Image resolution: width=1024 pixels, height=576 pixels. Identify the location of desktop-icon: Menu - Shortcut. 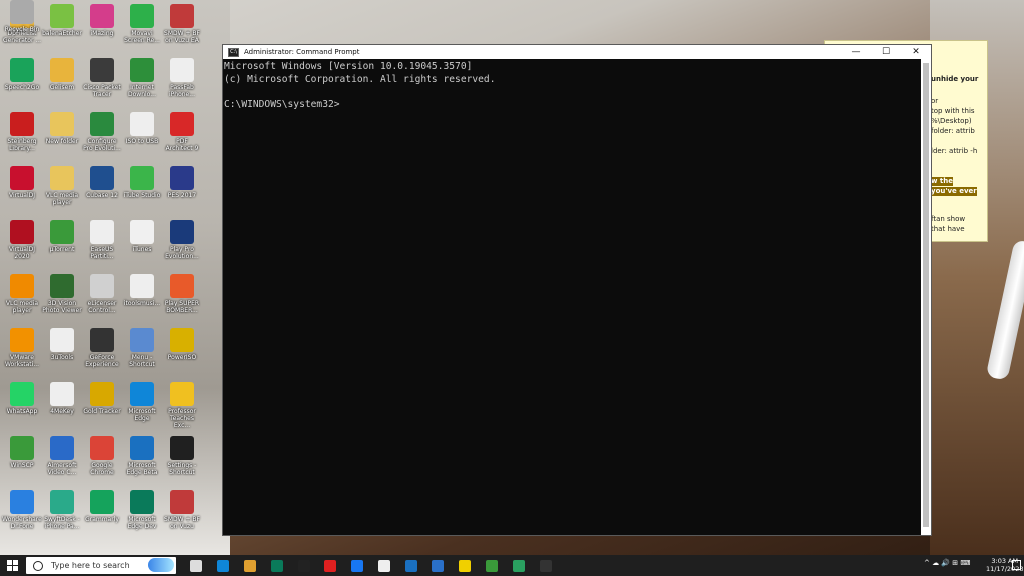
(142, 354).